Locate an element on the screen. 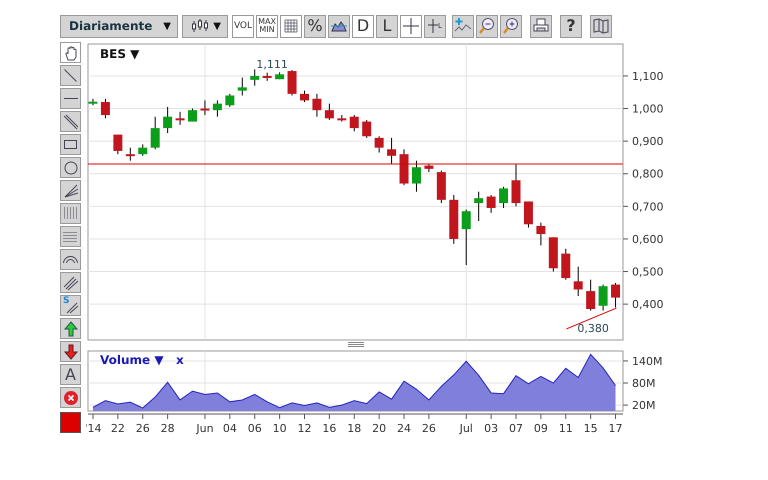 The width and height of the screenshot is (768, 480). rectangle-tool-button is located at coordinates (70, 144).